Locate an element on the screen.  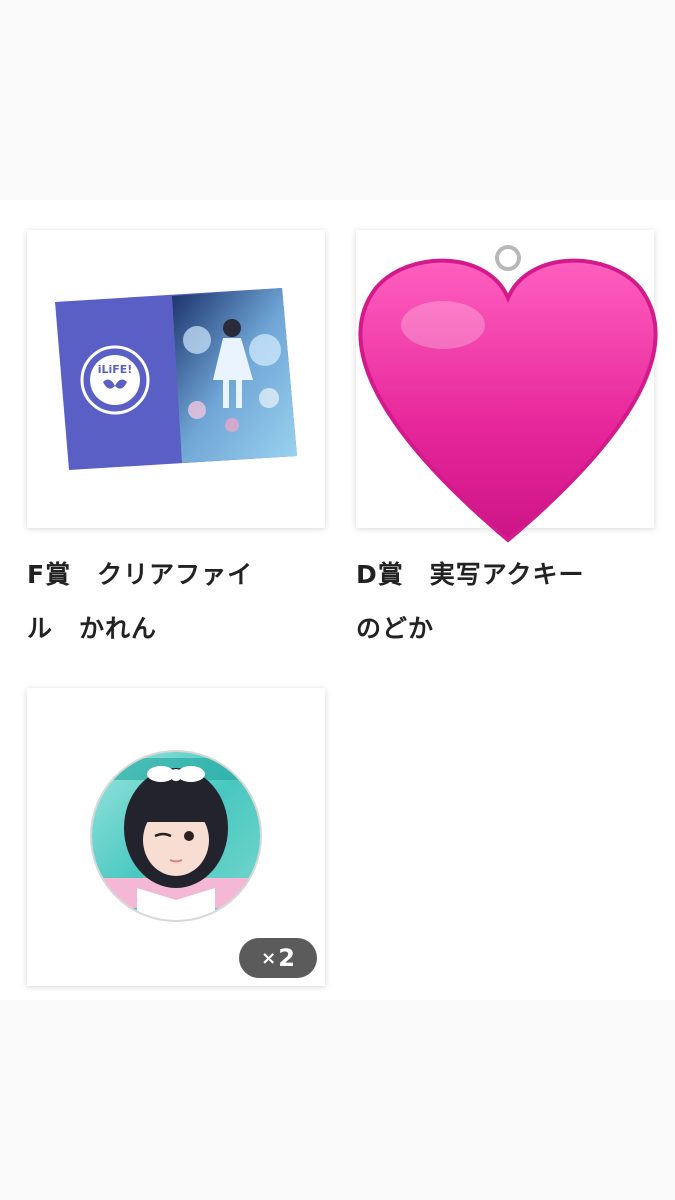
quantity-badge: × 2 is located at coordinates (278, 958).